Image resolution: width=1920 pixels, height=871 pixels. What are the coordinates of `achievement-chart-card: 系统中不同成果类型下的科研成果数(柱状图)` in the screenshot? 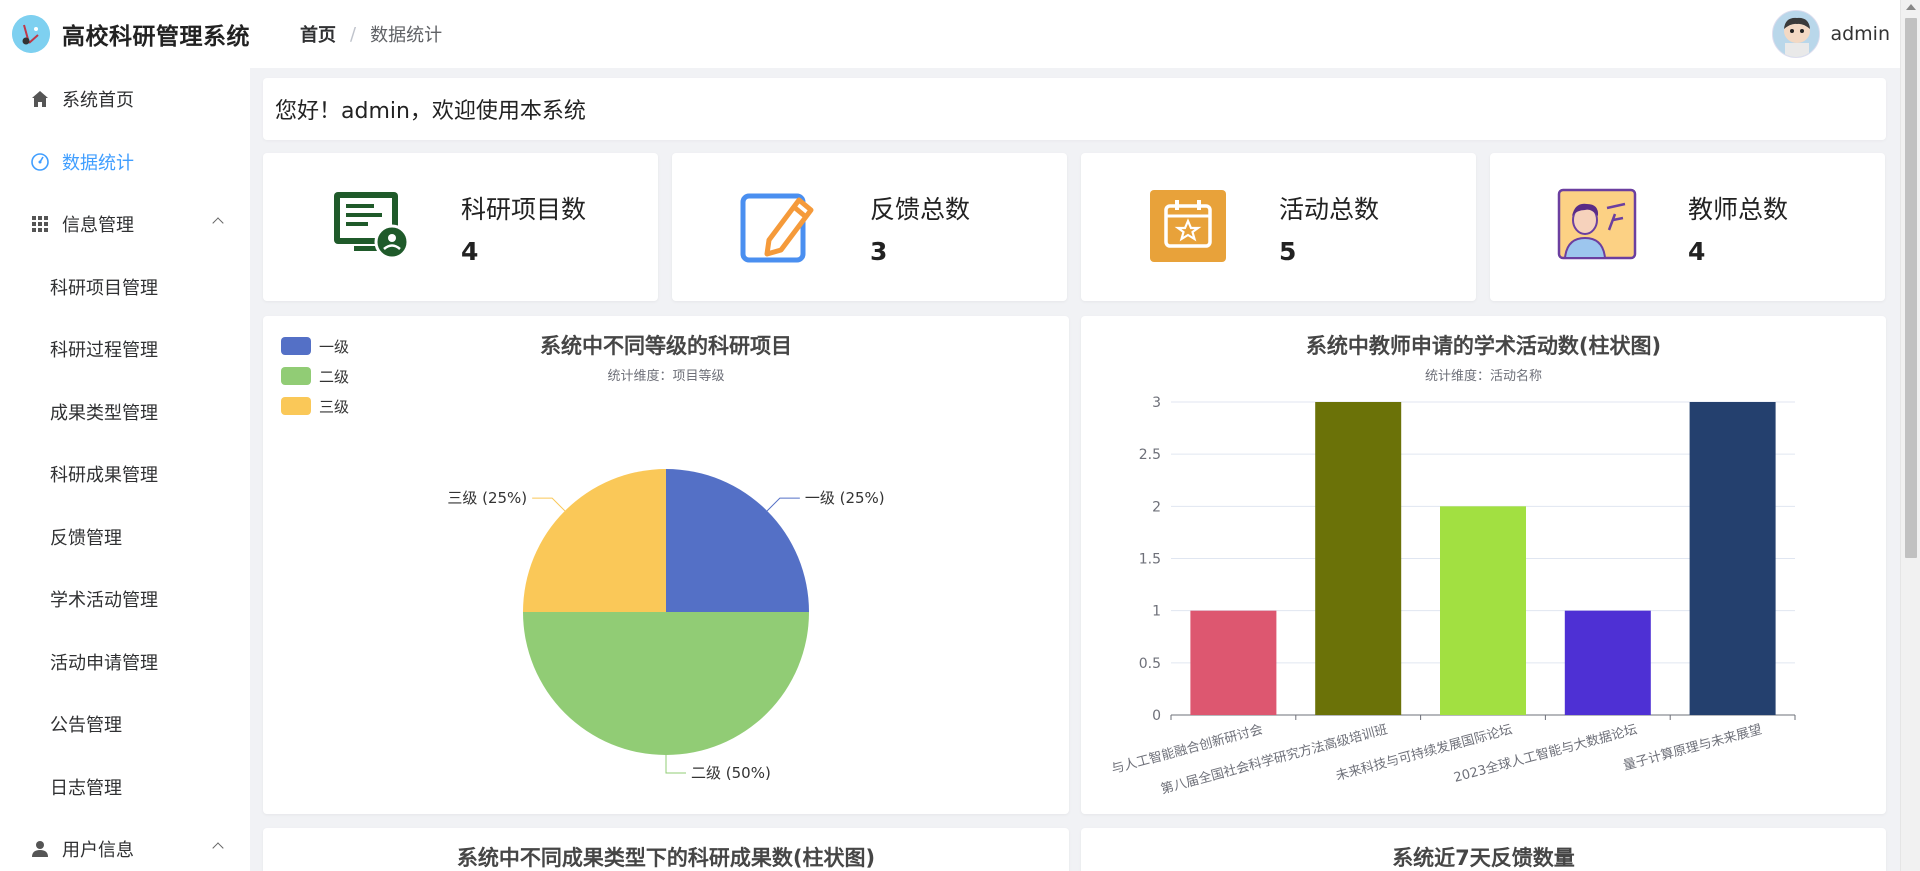 It's located at (666, 849).